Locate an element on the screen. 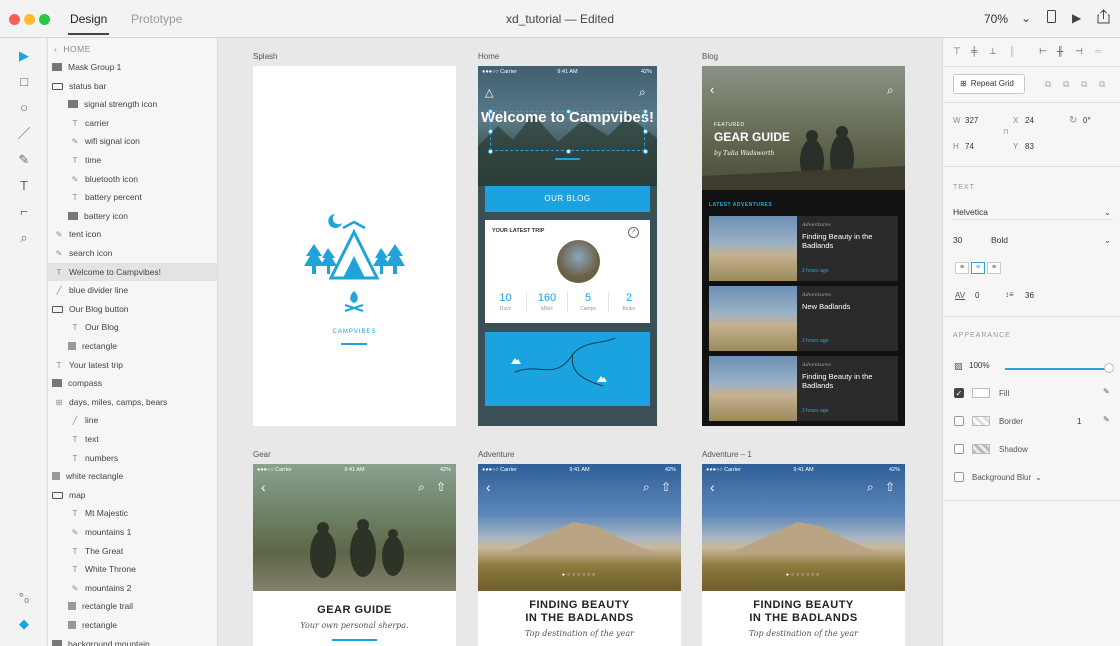 The width and height of the screenshot is (1120, 646). boolean-exclude-icon: ⧉ is located at coordinates (1102, 84).